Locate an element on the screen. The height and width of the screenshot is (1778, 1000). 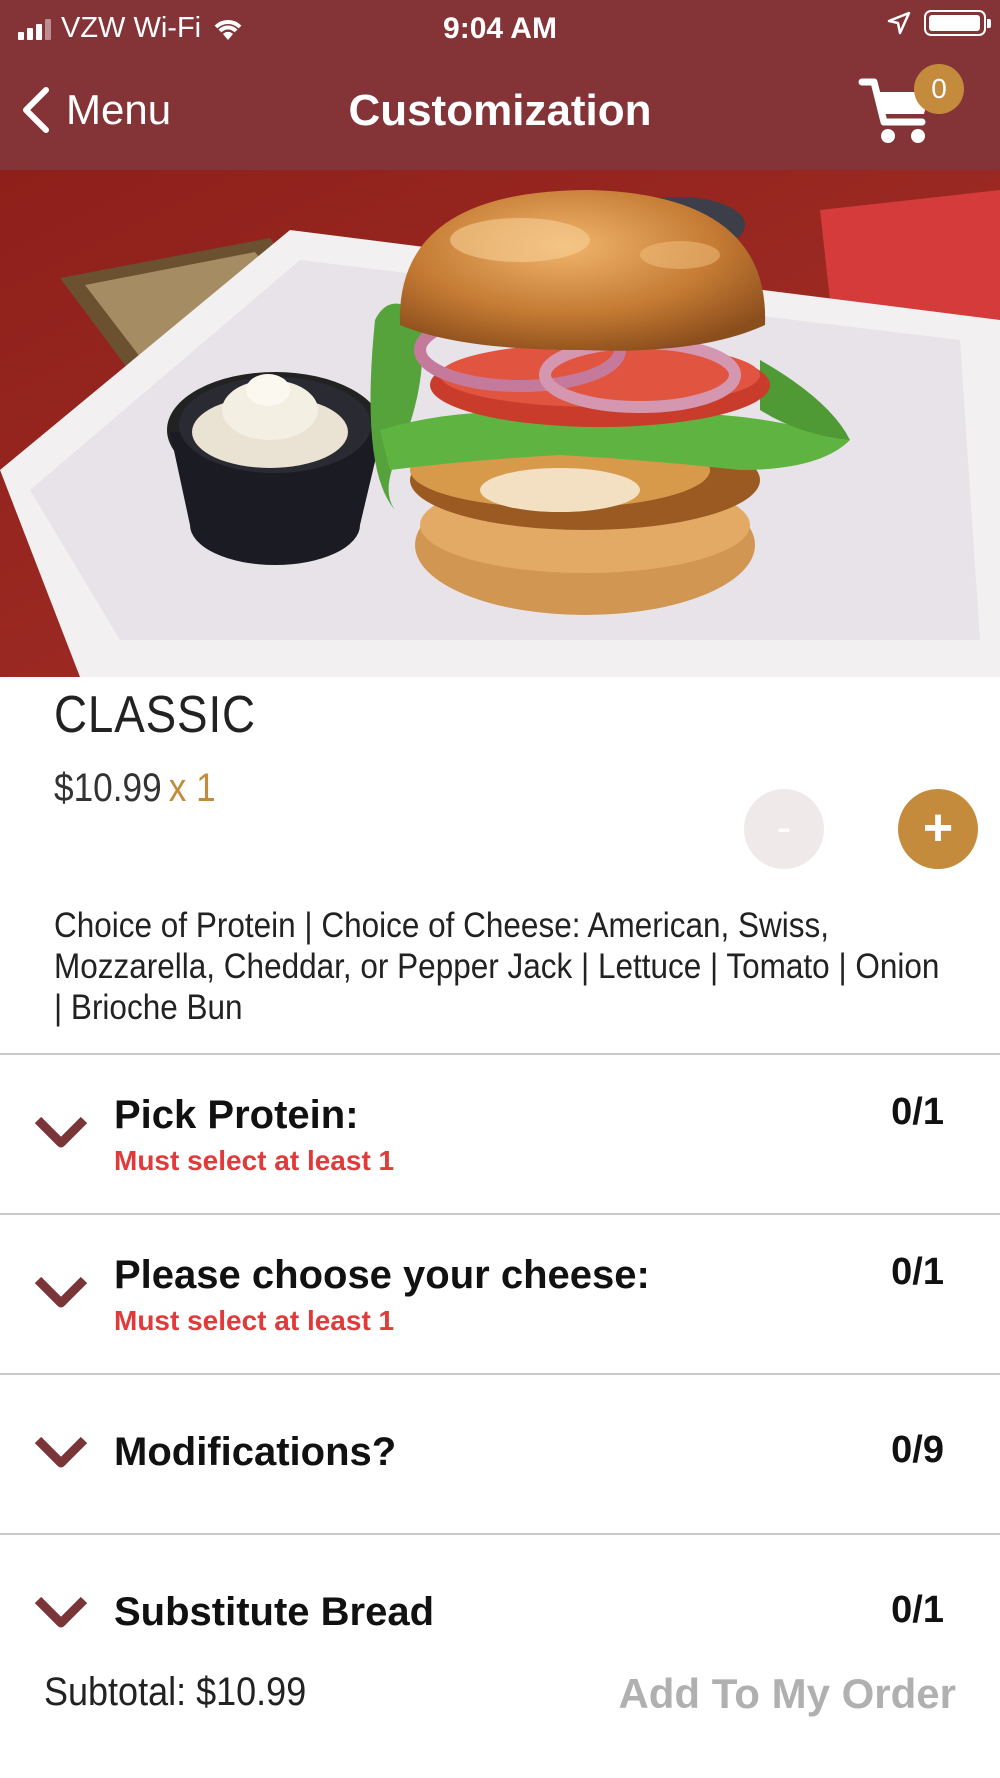
item-price: $10.99 is located at coordinates (108, 788).